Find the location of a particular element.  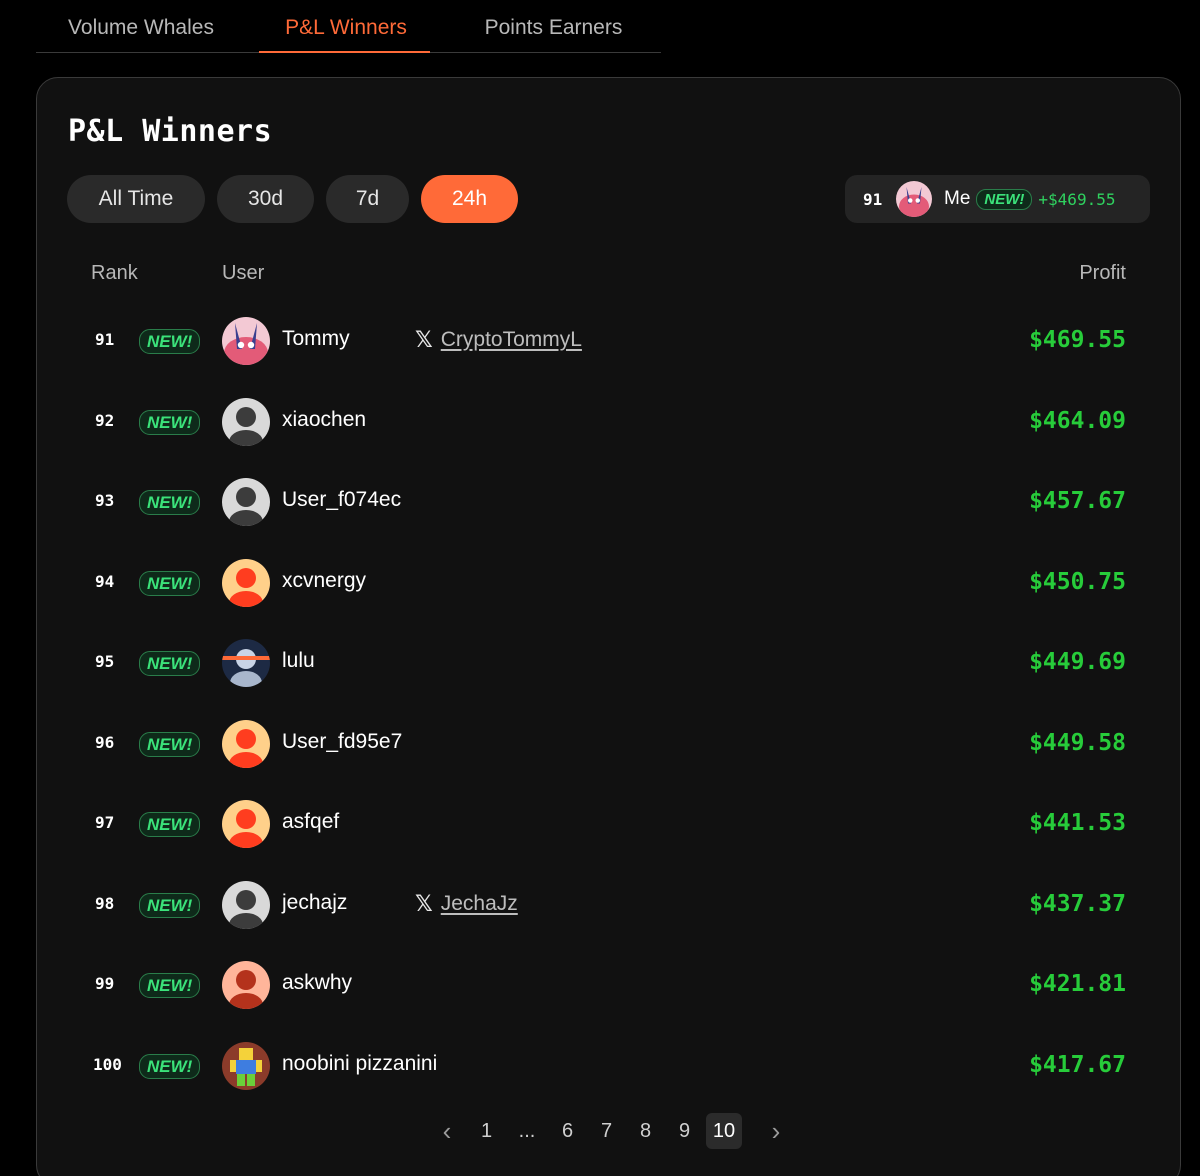

x-link: 𝕏 CryptoTommyL is located at coordinates (498, 340).